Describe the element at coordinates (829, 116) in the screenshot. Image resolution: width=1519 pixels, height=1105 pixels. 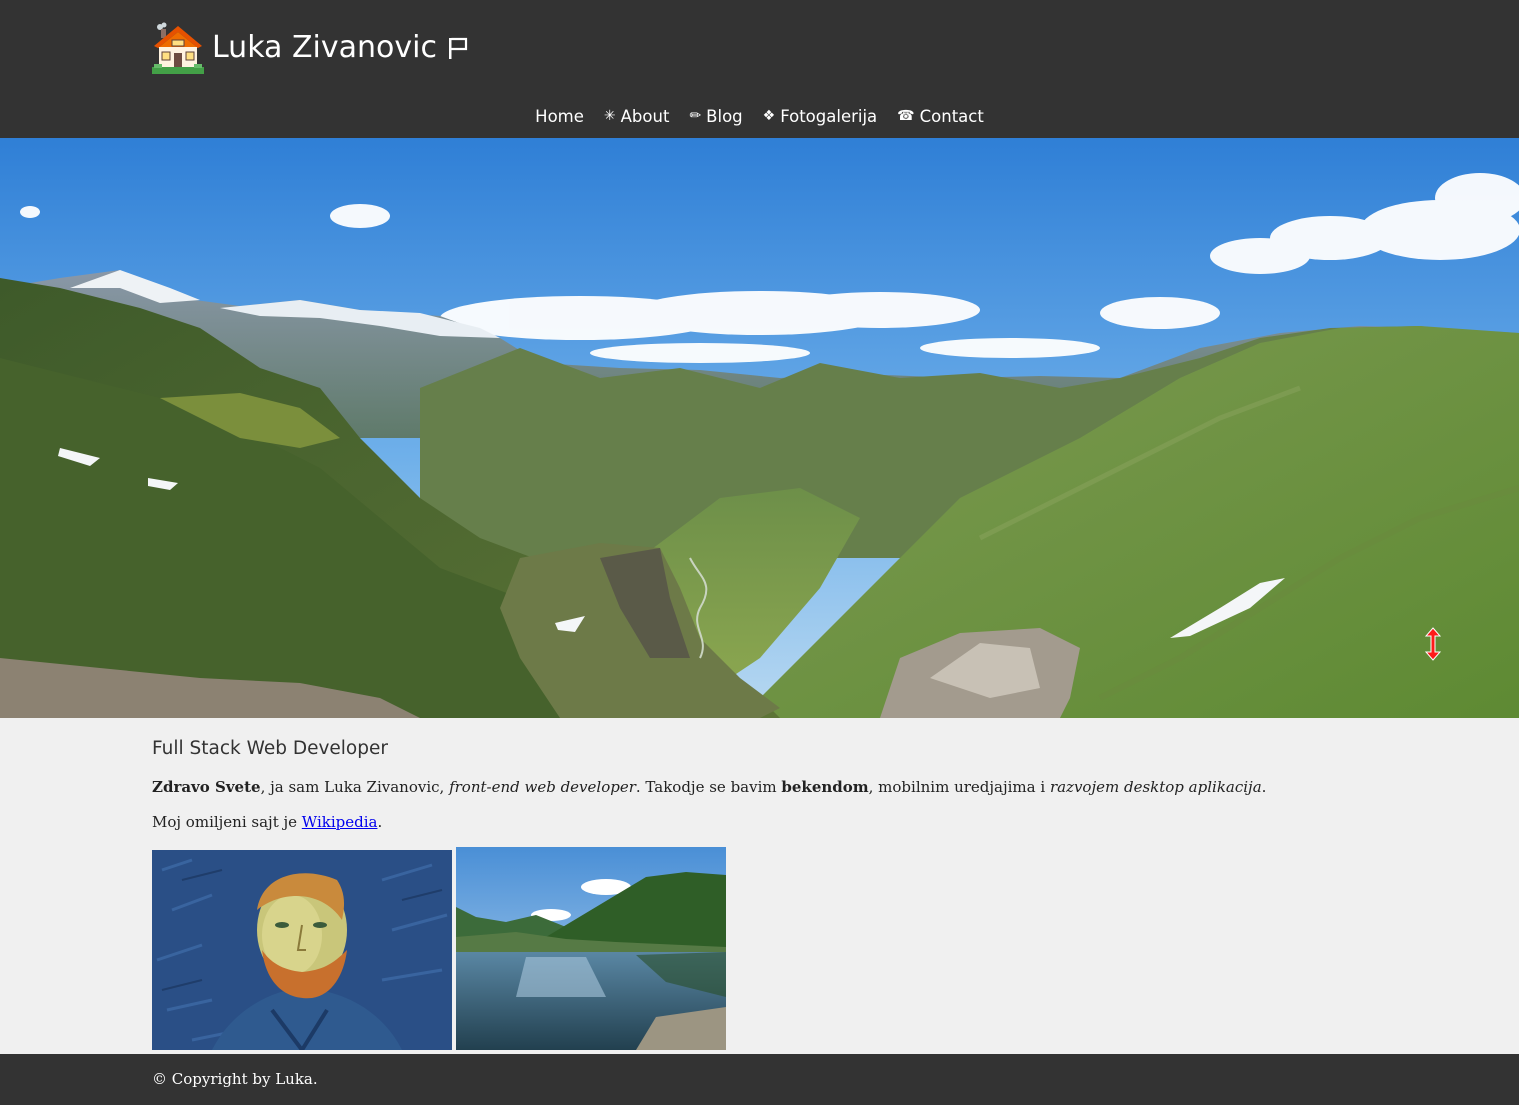
I see `nav-label-fotogalerija: Fotogalerija` at that location.